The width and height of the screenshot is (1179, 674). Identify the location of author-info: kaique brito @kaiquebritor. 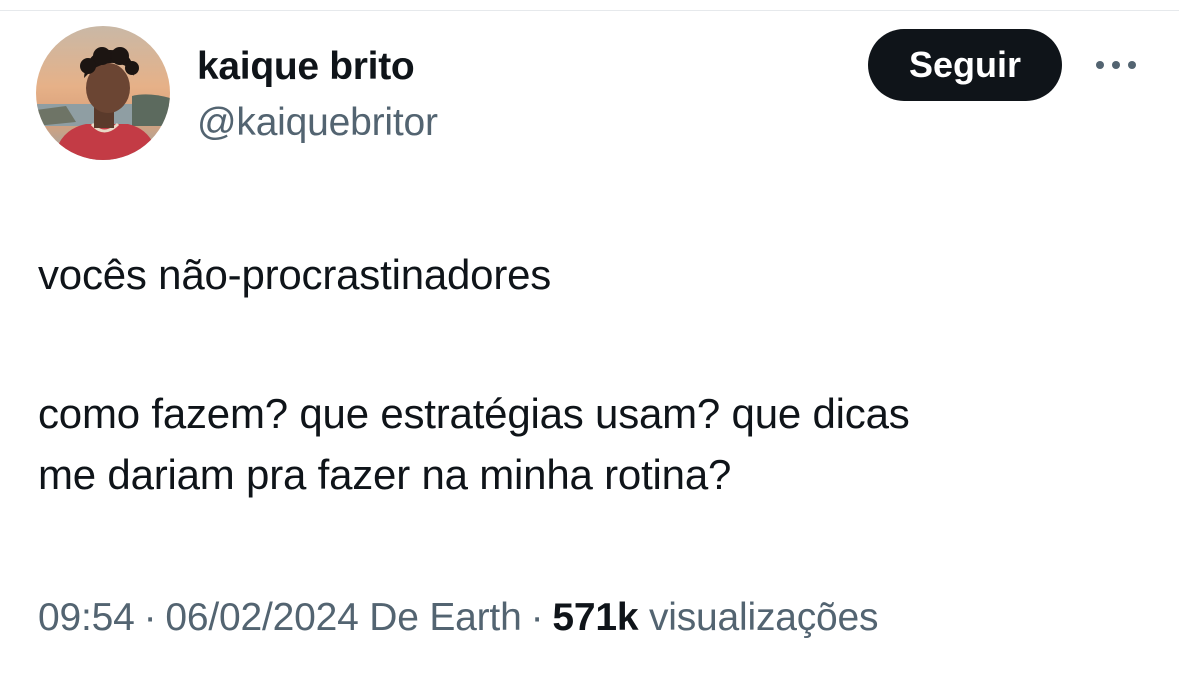
(317, 95).